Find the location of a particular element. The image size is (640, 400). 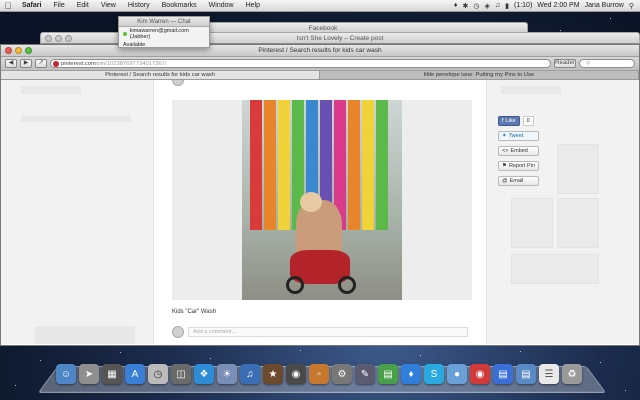

wheel-left is located at coordinates (295, 285).